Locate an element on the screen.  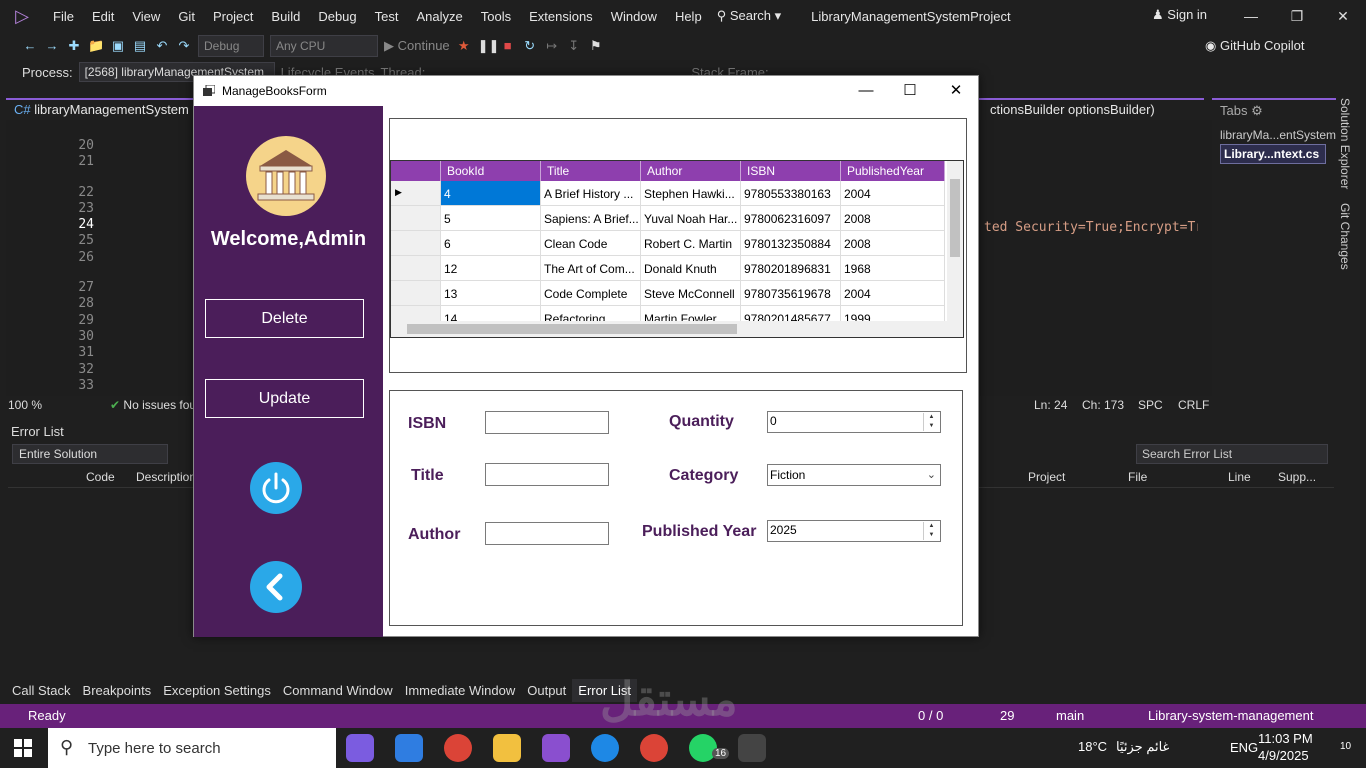
grid-cell: 4 is located at coordinates (491, 193).